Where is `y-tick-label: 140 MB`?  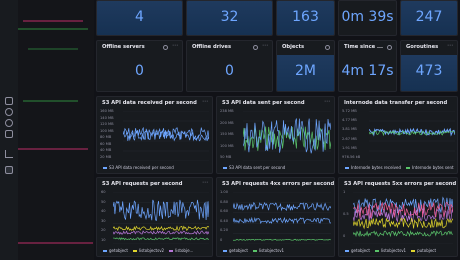
y-tick-label: 140 MB is located at coordinates (107, 117).